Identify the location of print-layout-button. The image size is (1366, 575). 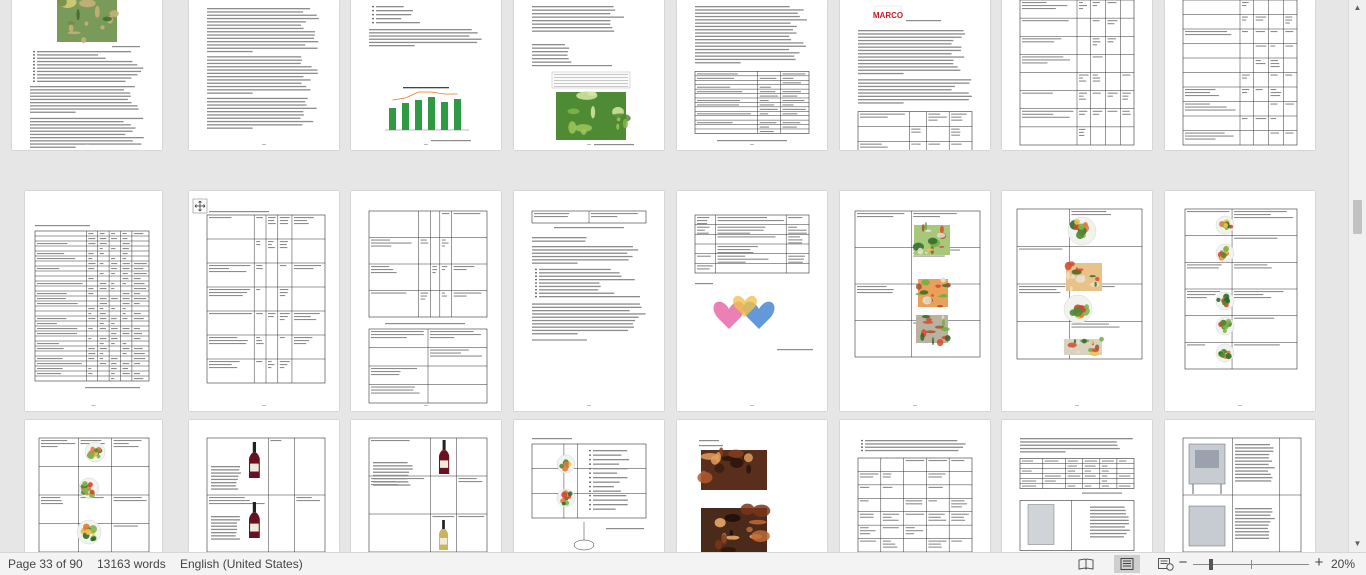
(1127, 564).